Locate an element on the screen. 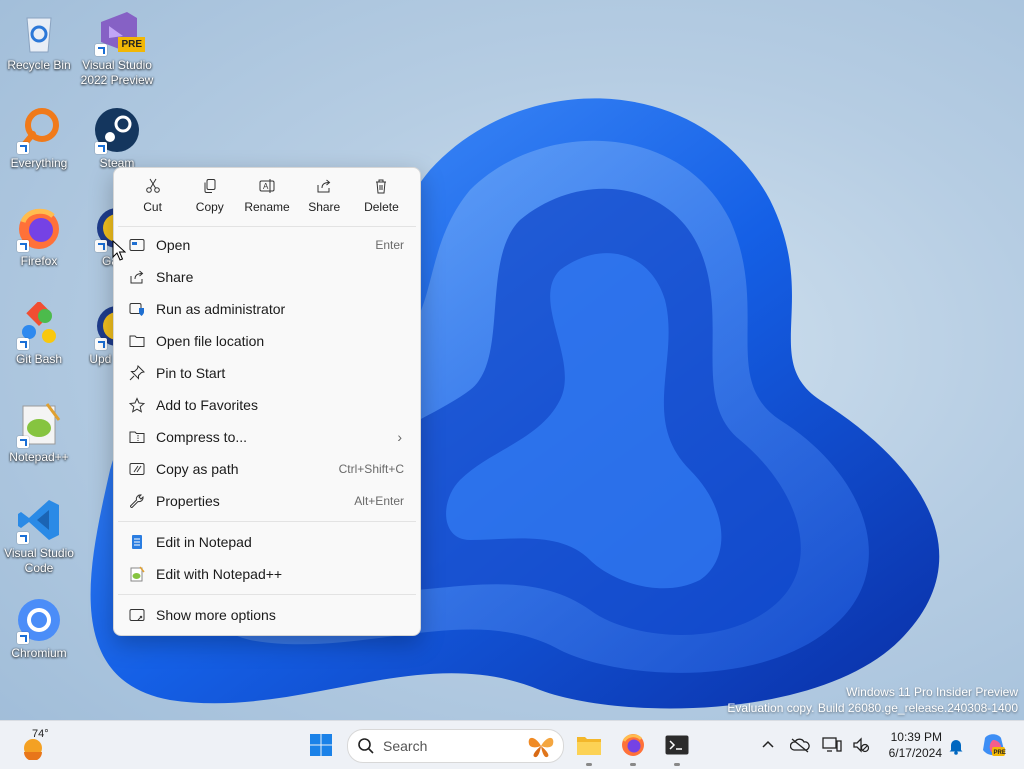 Image resolution: width=1024 pixels, height=769 pixels. taskbar-terminal is located at coordinates (677, 745).